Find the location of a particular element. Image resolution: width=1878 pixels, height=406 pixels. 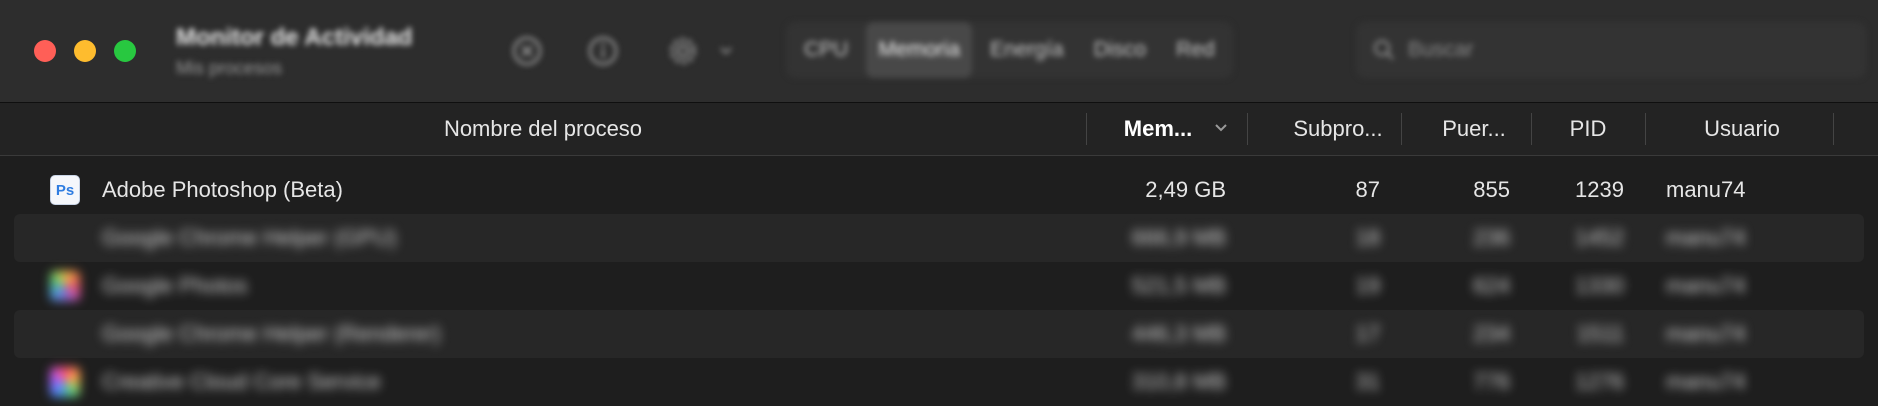

ports-value: 776 is located at coordinates (1491, 381).